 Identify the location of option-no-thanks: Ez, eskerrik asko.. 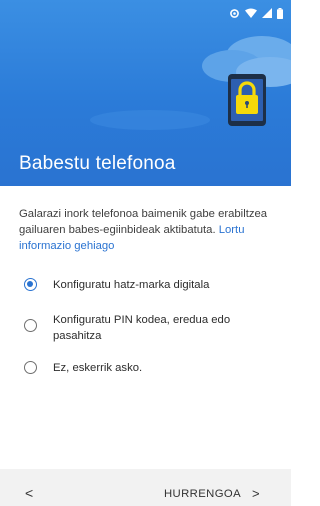
(83, 368).